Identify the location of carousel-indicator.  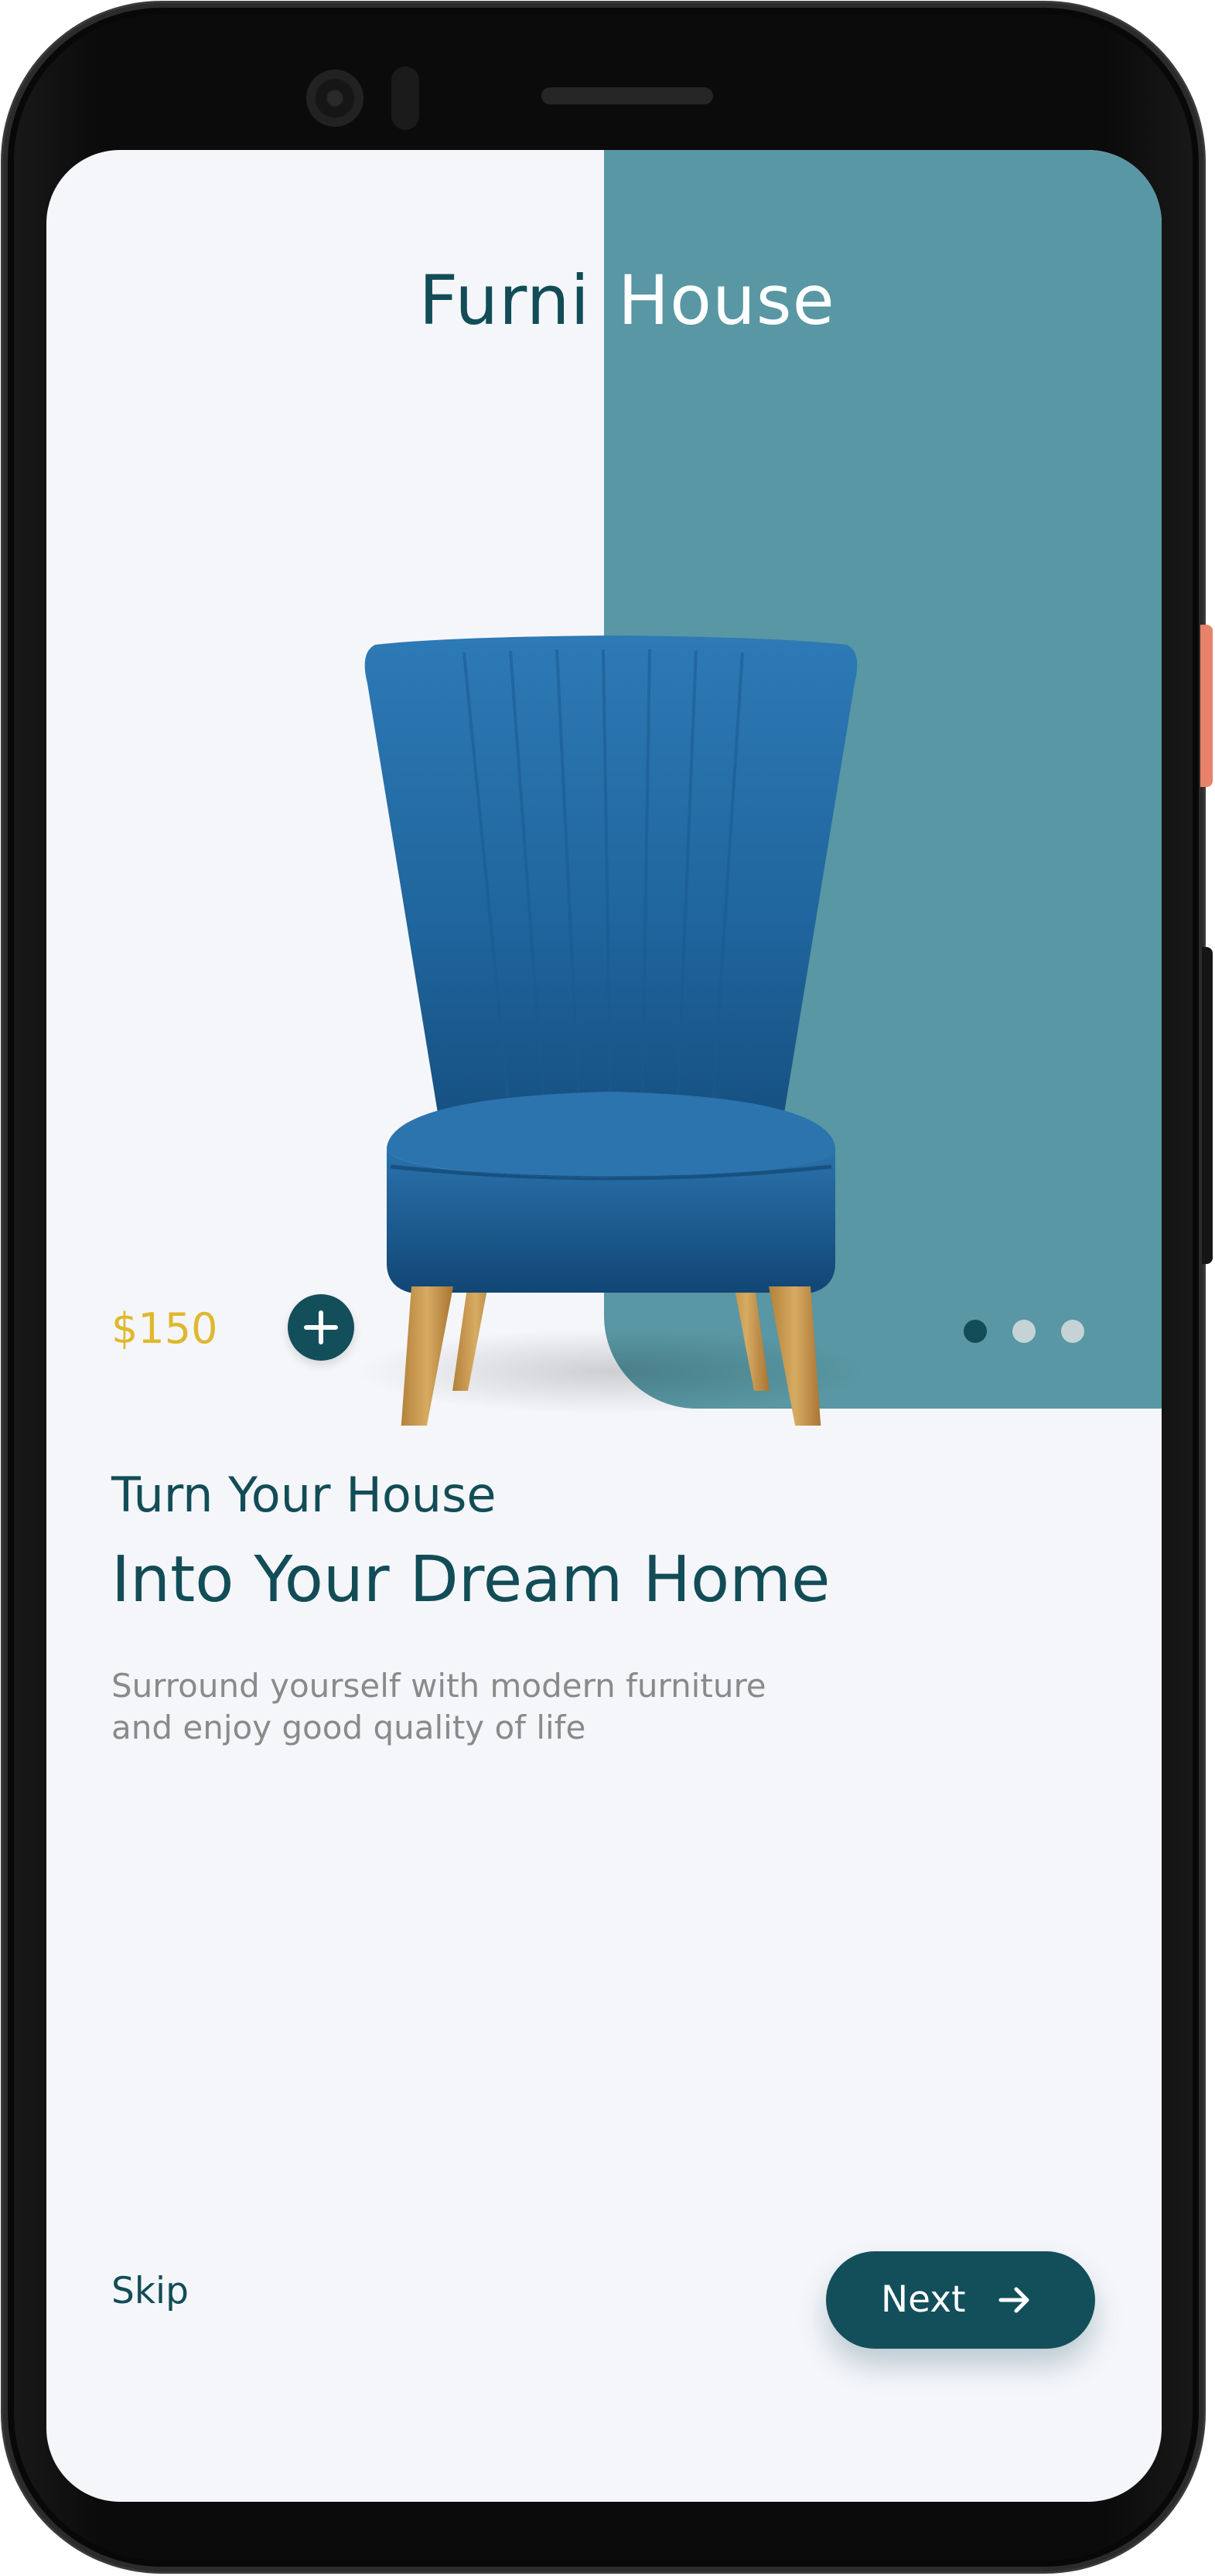
(1025, 1331).